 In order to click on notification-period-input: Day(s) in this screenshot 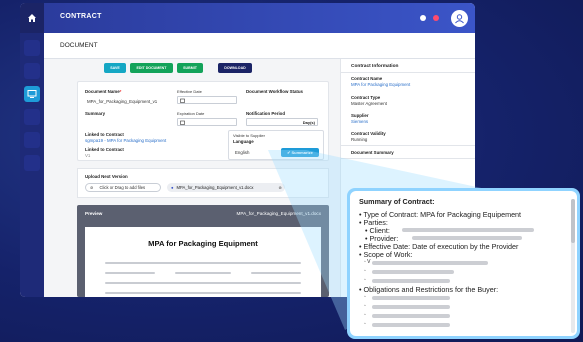, I will do `click(282, 122)`.